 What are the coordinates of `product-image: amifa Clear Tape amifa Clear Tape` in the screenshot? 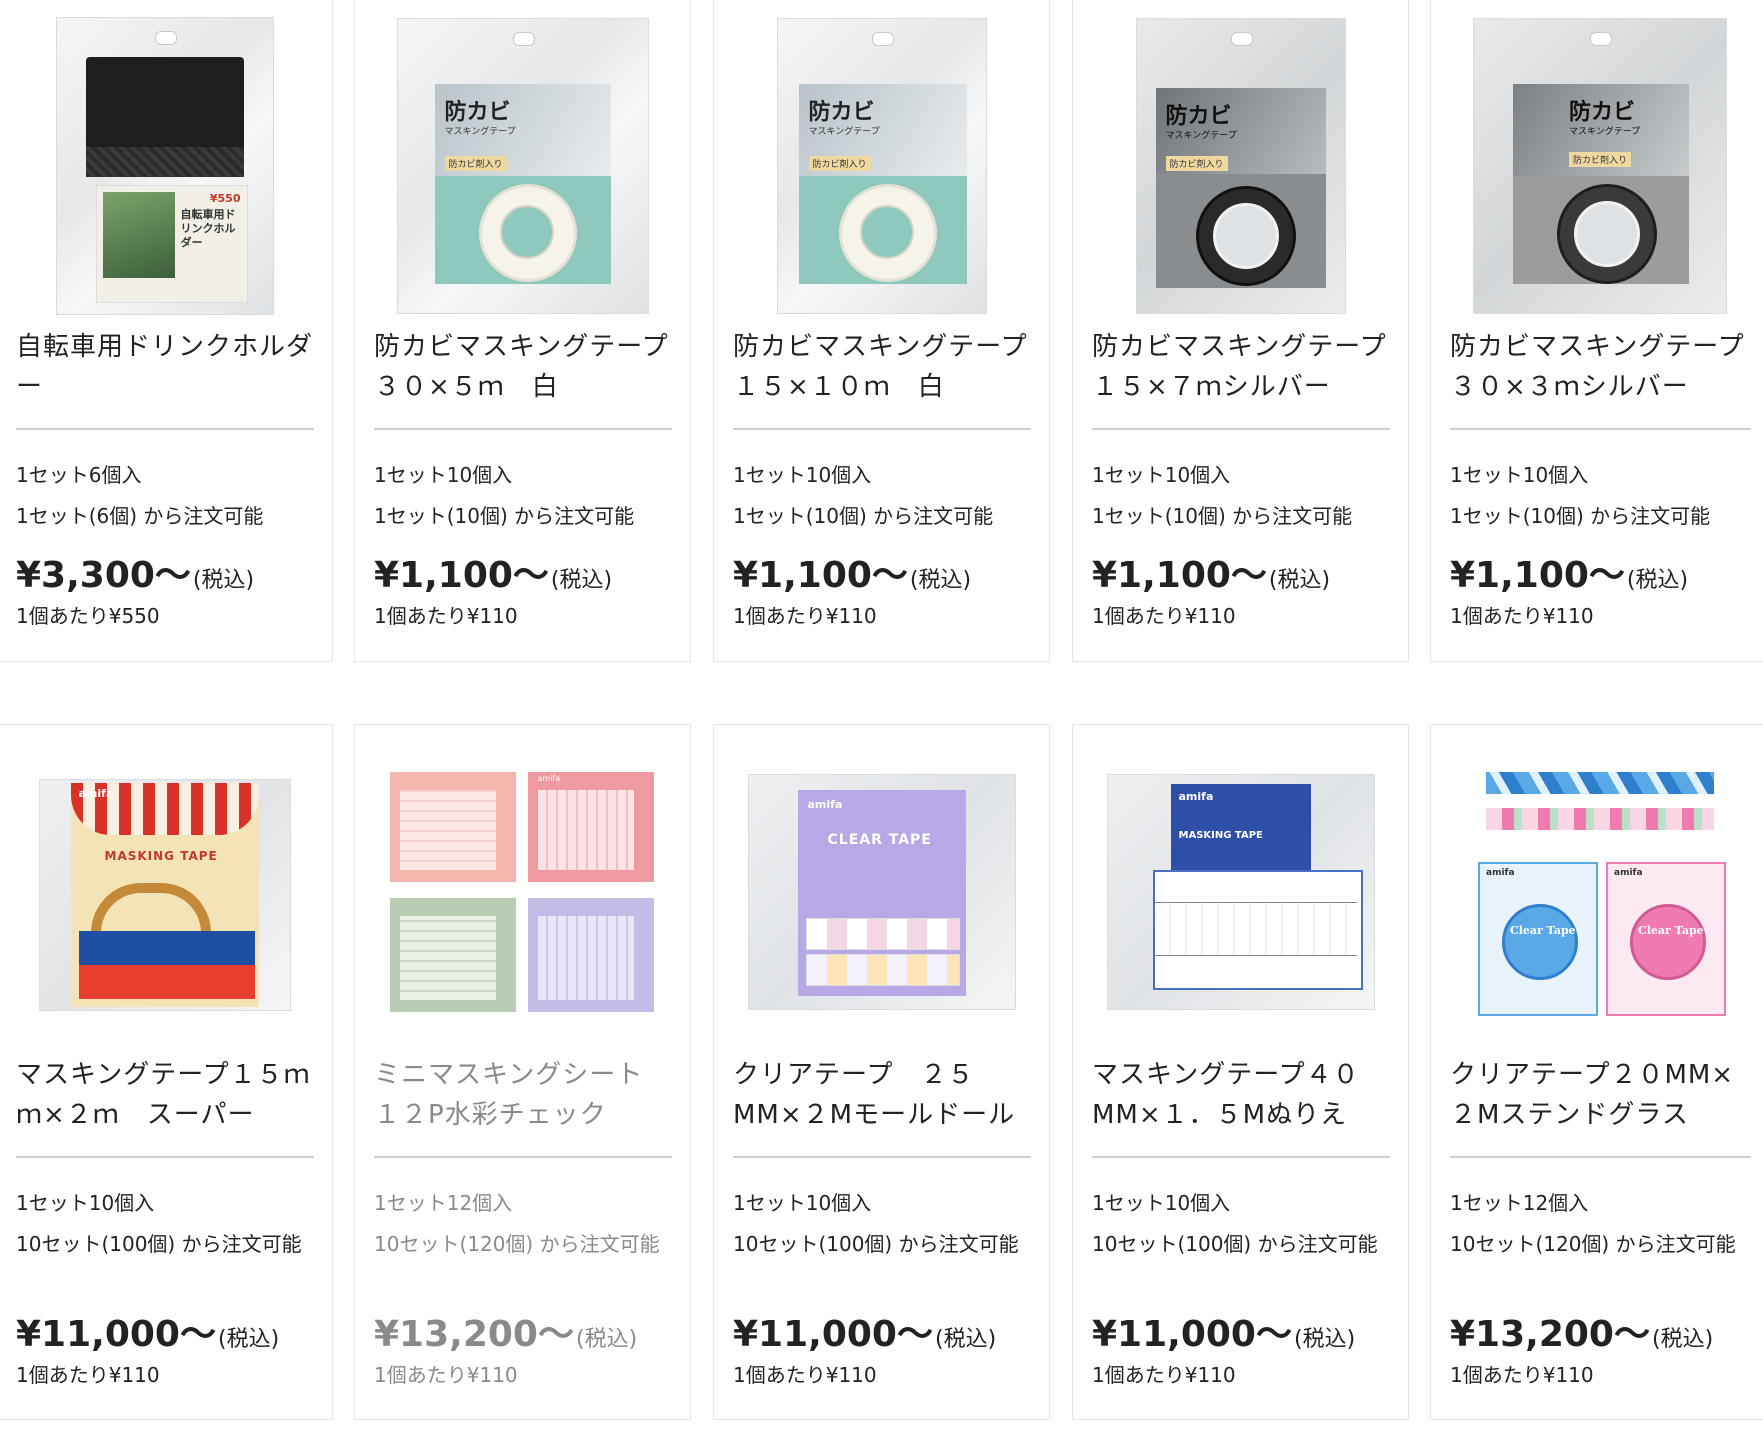 It's located at (1597, 885).